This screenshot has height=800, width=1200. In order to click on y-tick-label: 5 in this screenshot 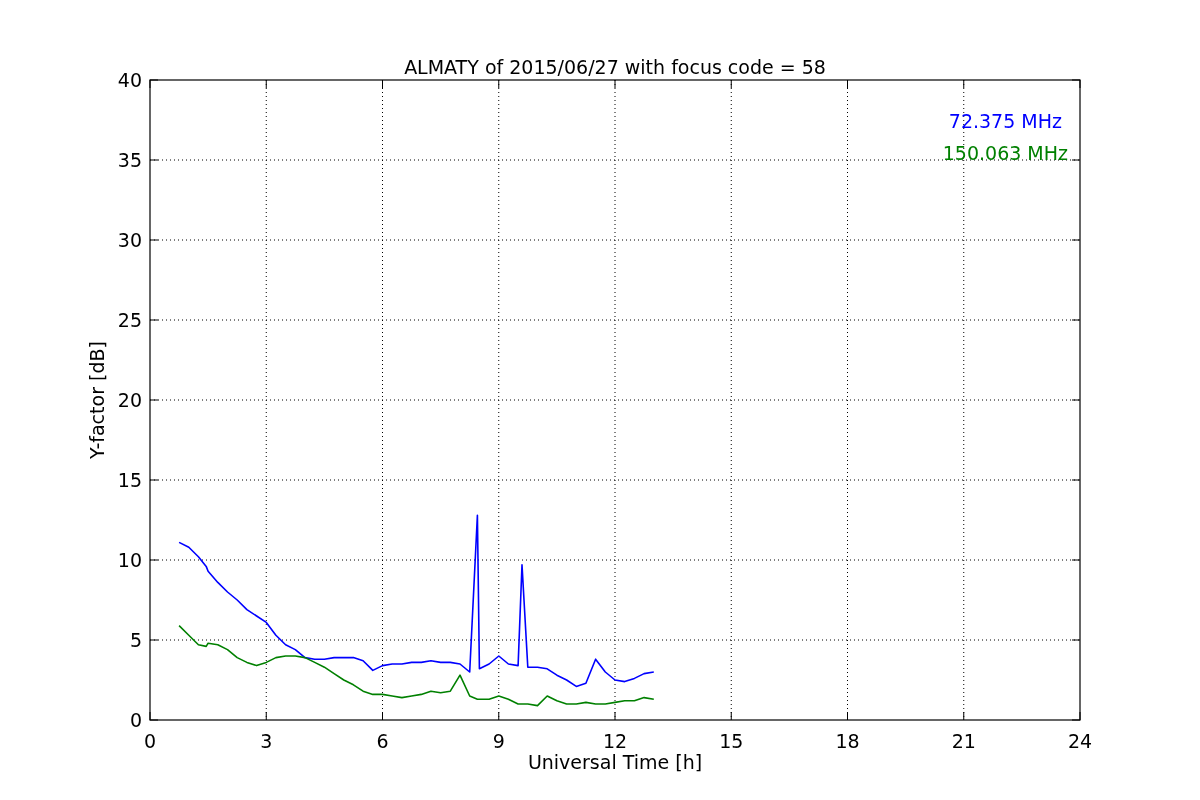, I will do `click(135, 640)`.